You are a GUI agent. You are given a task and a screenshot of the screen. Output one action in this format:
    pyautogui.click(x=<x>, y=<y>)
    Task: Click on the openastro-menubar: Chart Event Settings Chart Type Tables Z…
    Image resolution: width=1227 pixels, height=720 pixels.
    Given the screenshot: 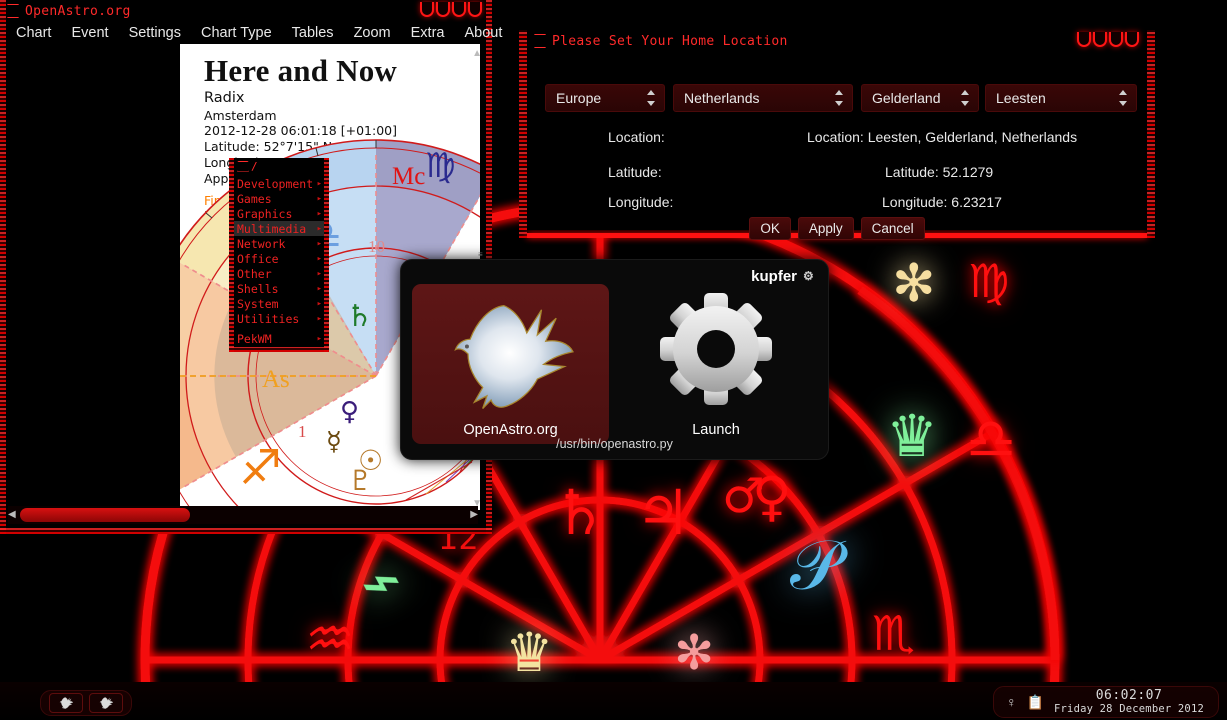 What is the action you would take?
    pyautogui.click(x=254, y=33)
    